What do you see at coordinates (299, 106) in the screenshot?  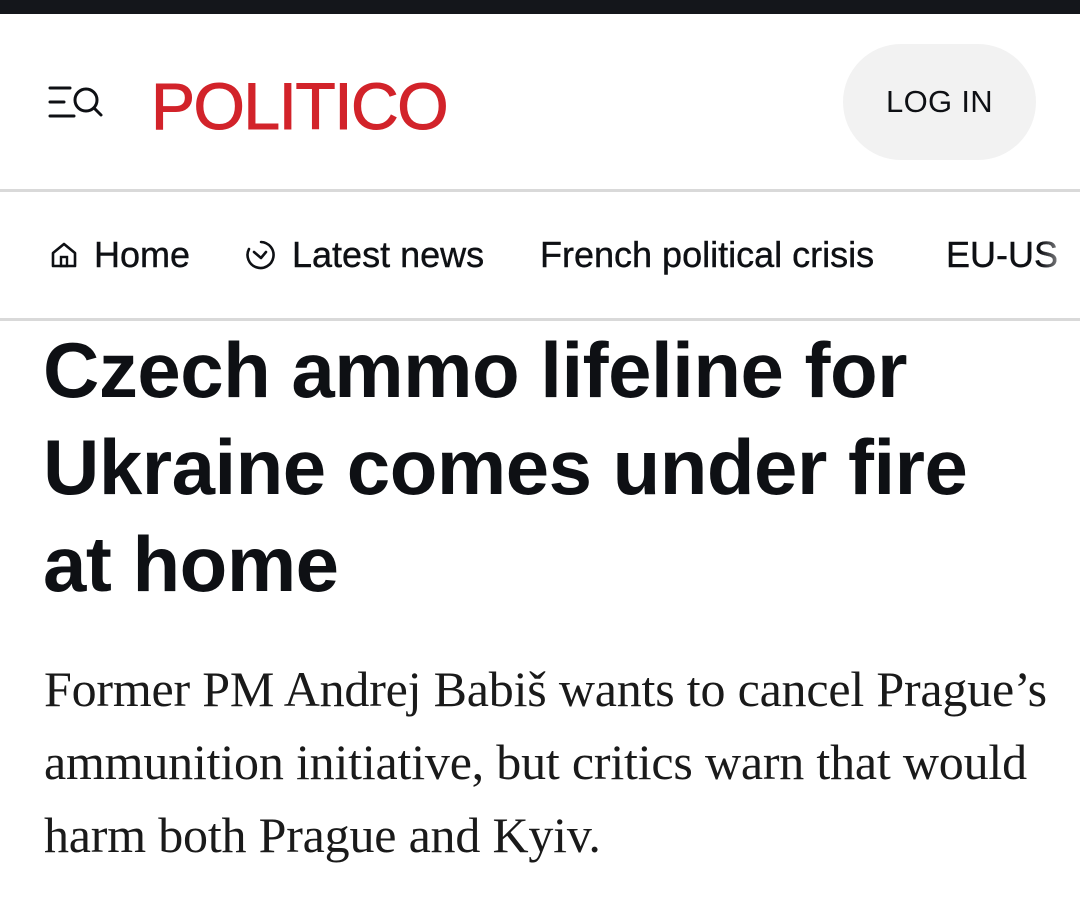 I see `politico-logo: POLITICO` at bounding box center [299, 106].